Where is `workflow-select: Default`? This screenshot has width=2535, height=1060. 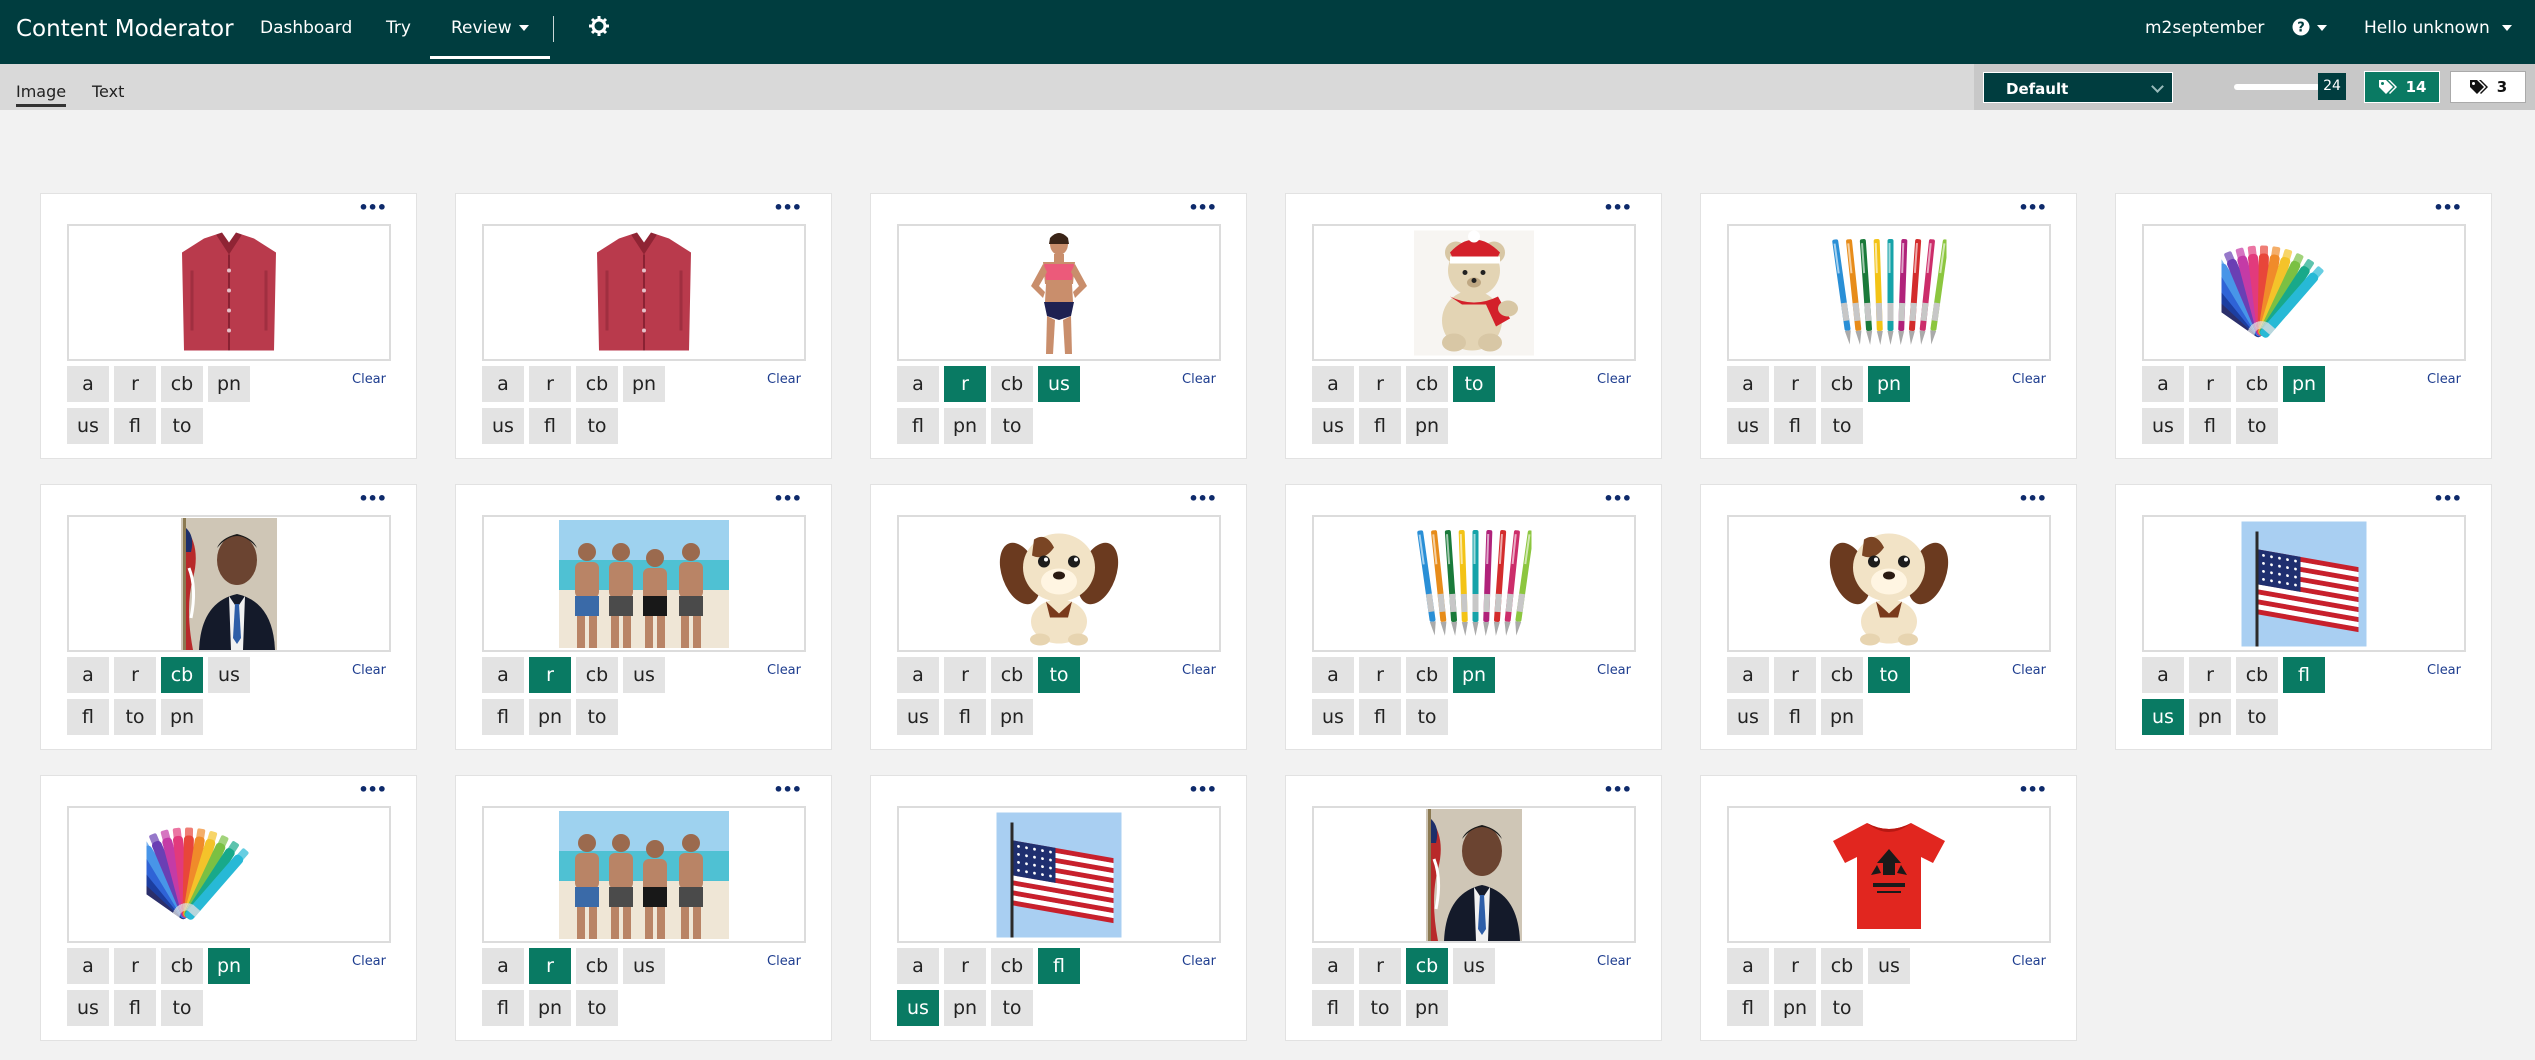
workflow-select: Default is located at coordinates (2078, 87).